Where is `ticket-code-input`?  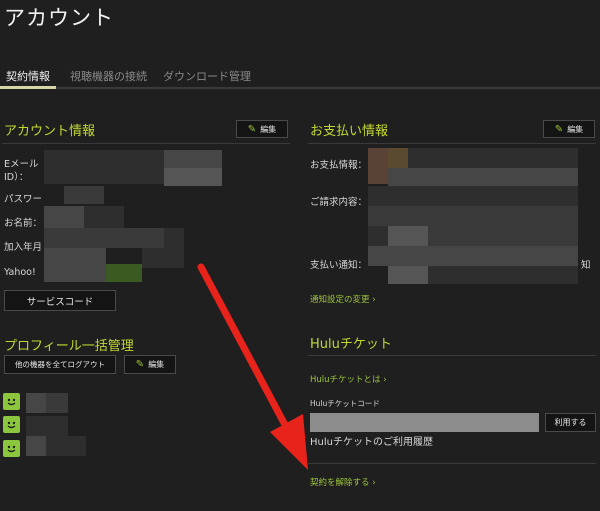
ticket-code-input is located at coordinates (424, 422).